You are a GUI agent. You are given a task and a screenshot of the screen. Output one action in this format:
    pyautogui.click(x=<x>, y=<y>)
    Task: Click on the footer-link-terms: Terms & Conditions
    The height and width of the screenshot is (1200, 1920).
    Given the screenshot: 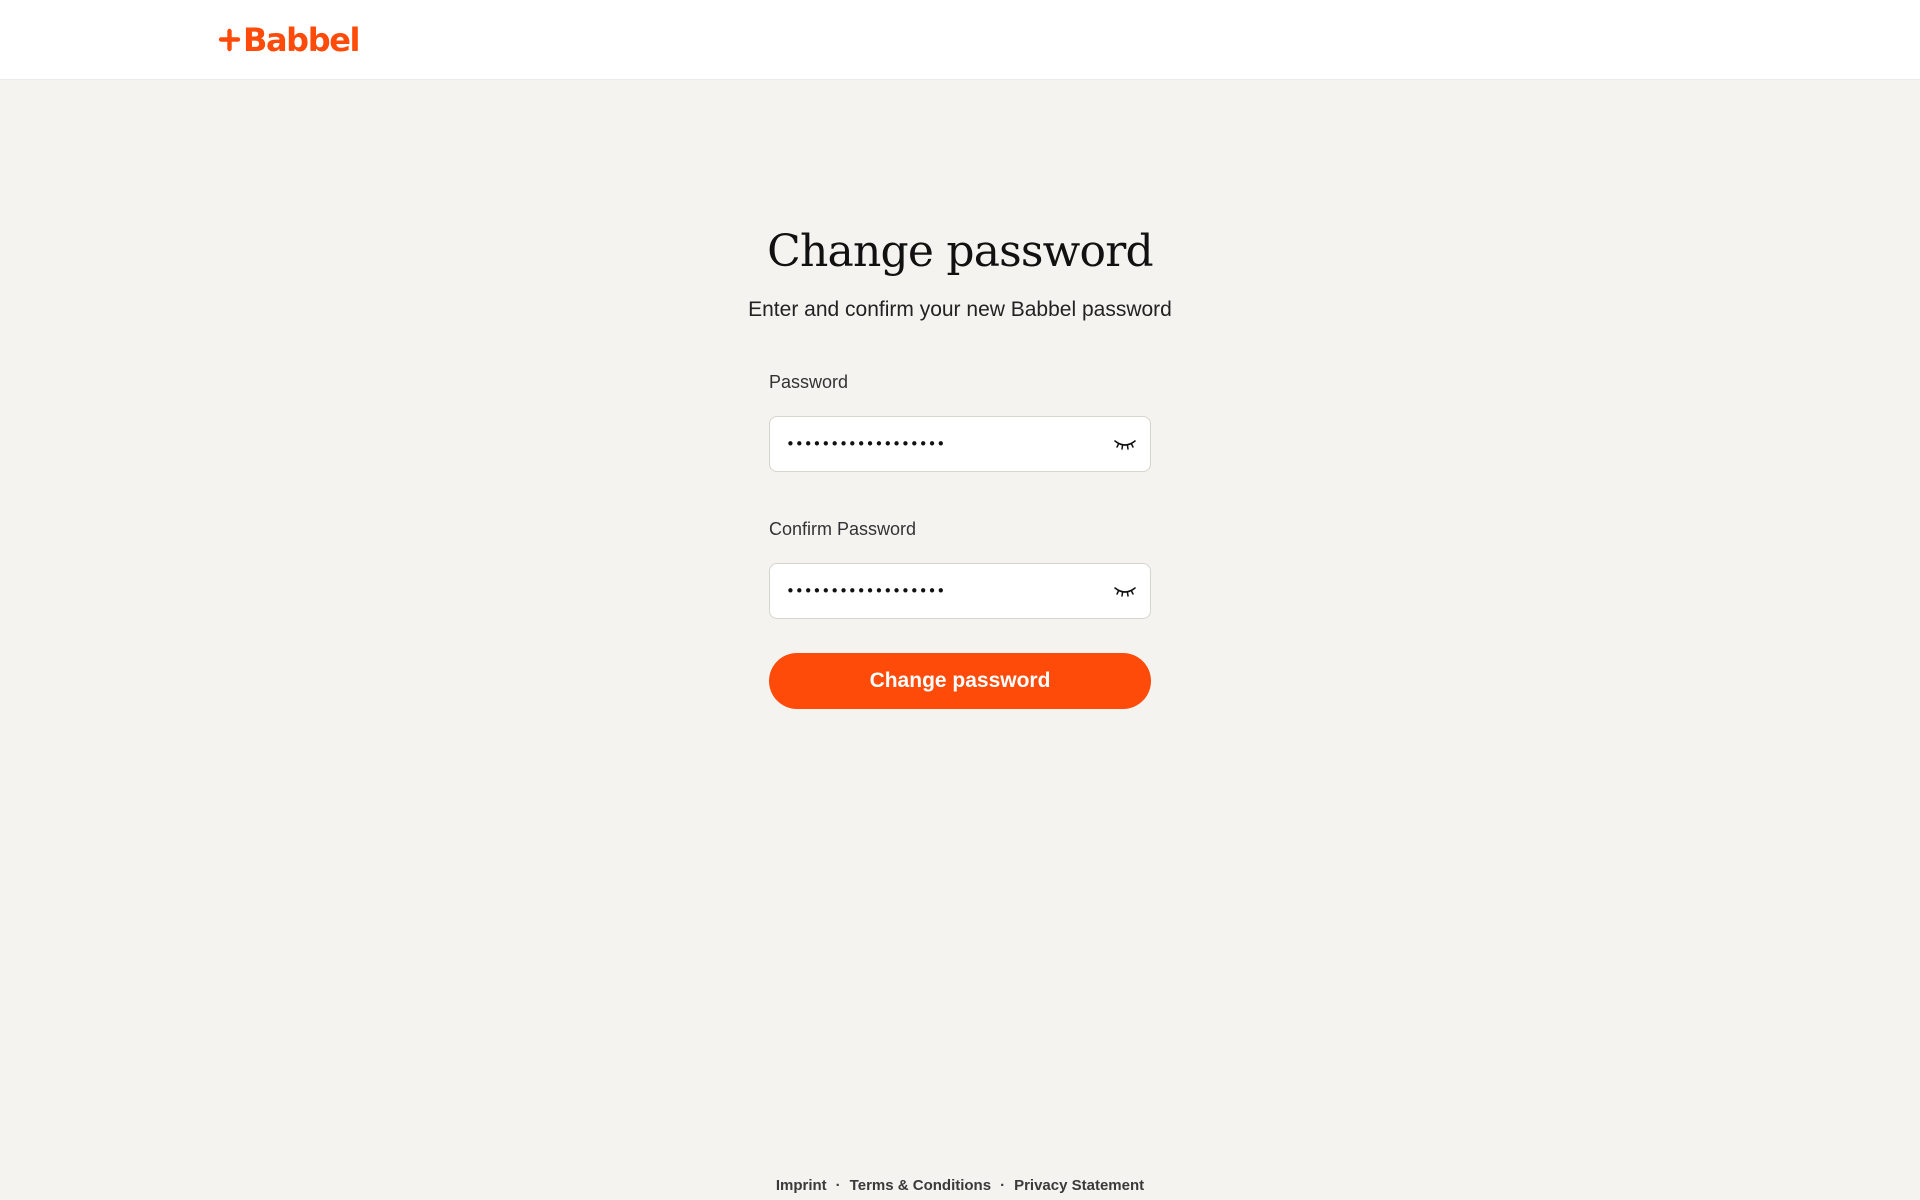 What is the action you would take?
    pyautogui.click(x=920, y=1185)
    